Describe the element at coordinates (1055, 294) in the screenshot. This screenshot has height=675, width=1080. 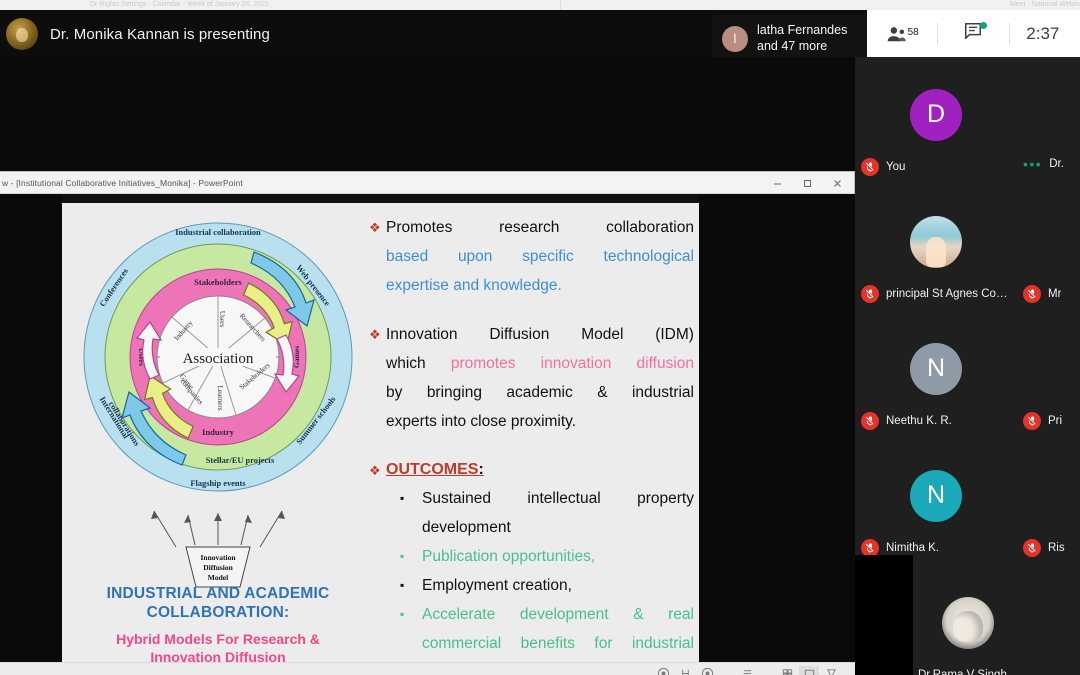
I see `participant-name: Mr` at that location.